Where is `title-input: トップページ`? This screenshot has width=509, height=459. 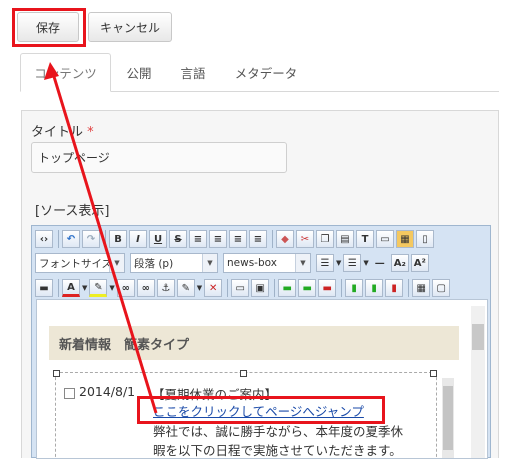 title-input: トップページ is located at coordinates (159, 157).